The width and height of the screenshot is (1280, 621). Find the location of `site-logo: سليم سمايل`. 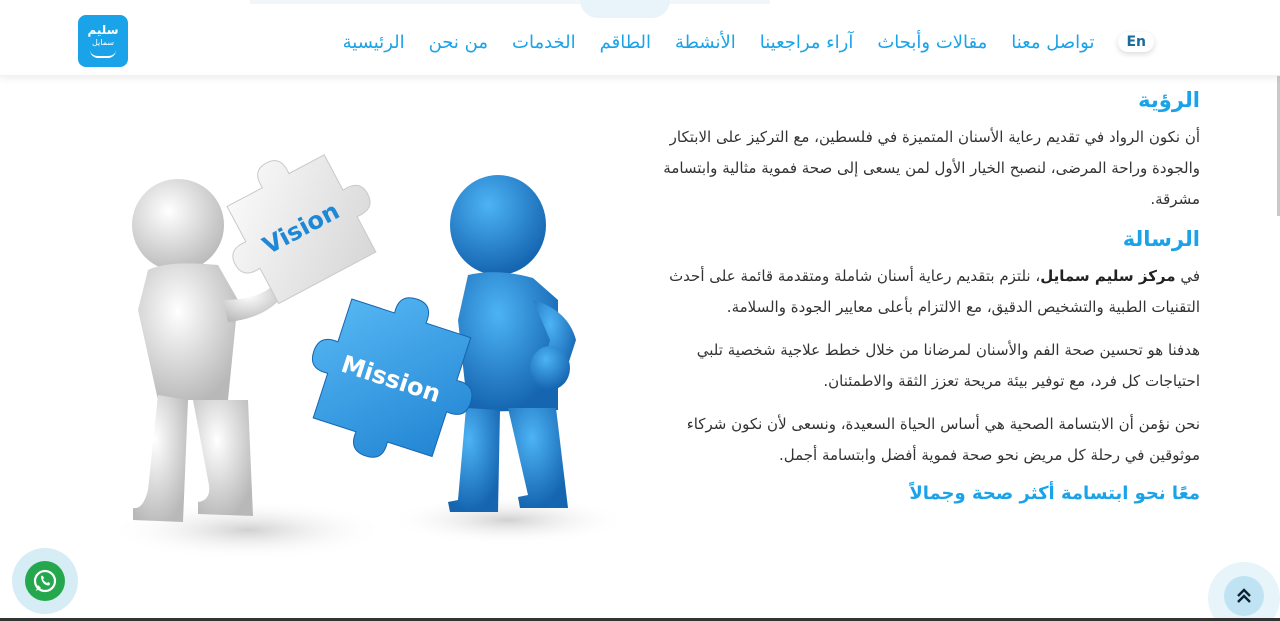

site-logo: سليم سمايل is located at coordinates (103, 41).